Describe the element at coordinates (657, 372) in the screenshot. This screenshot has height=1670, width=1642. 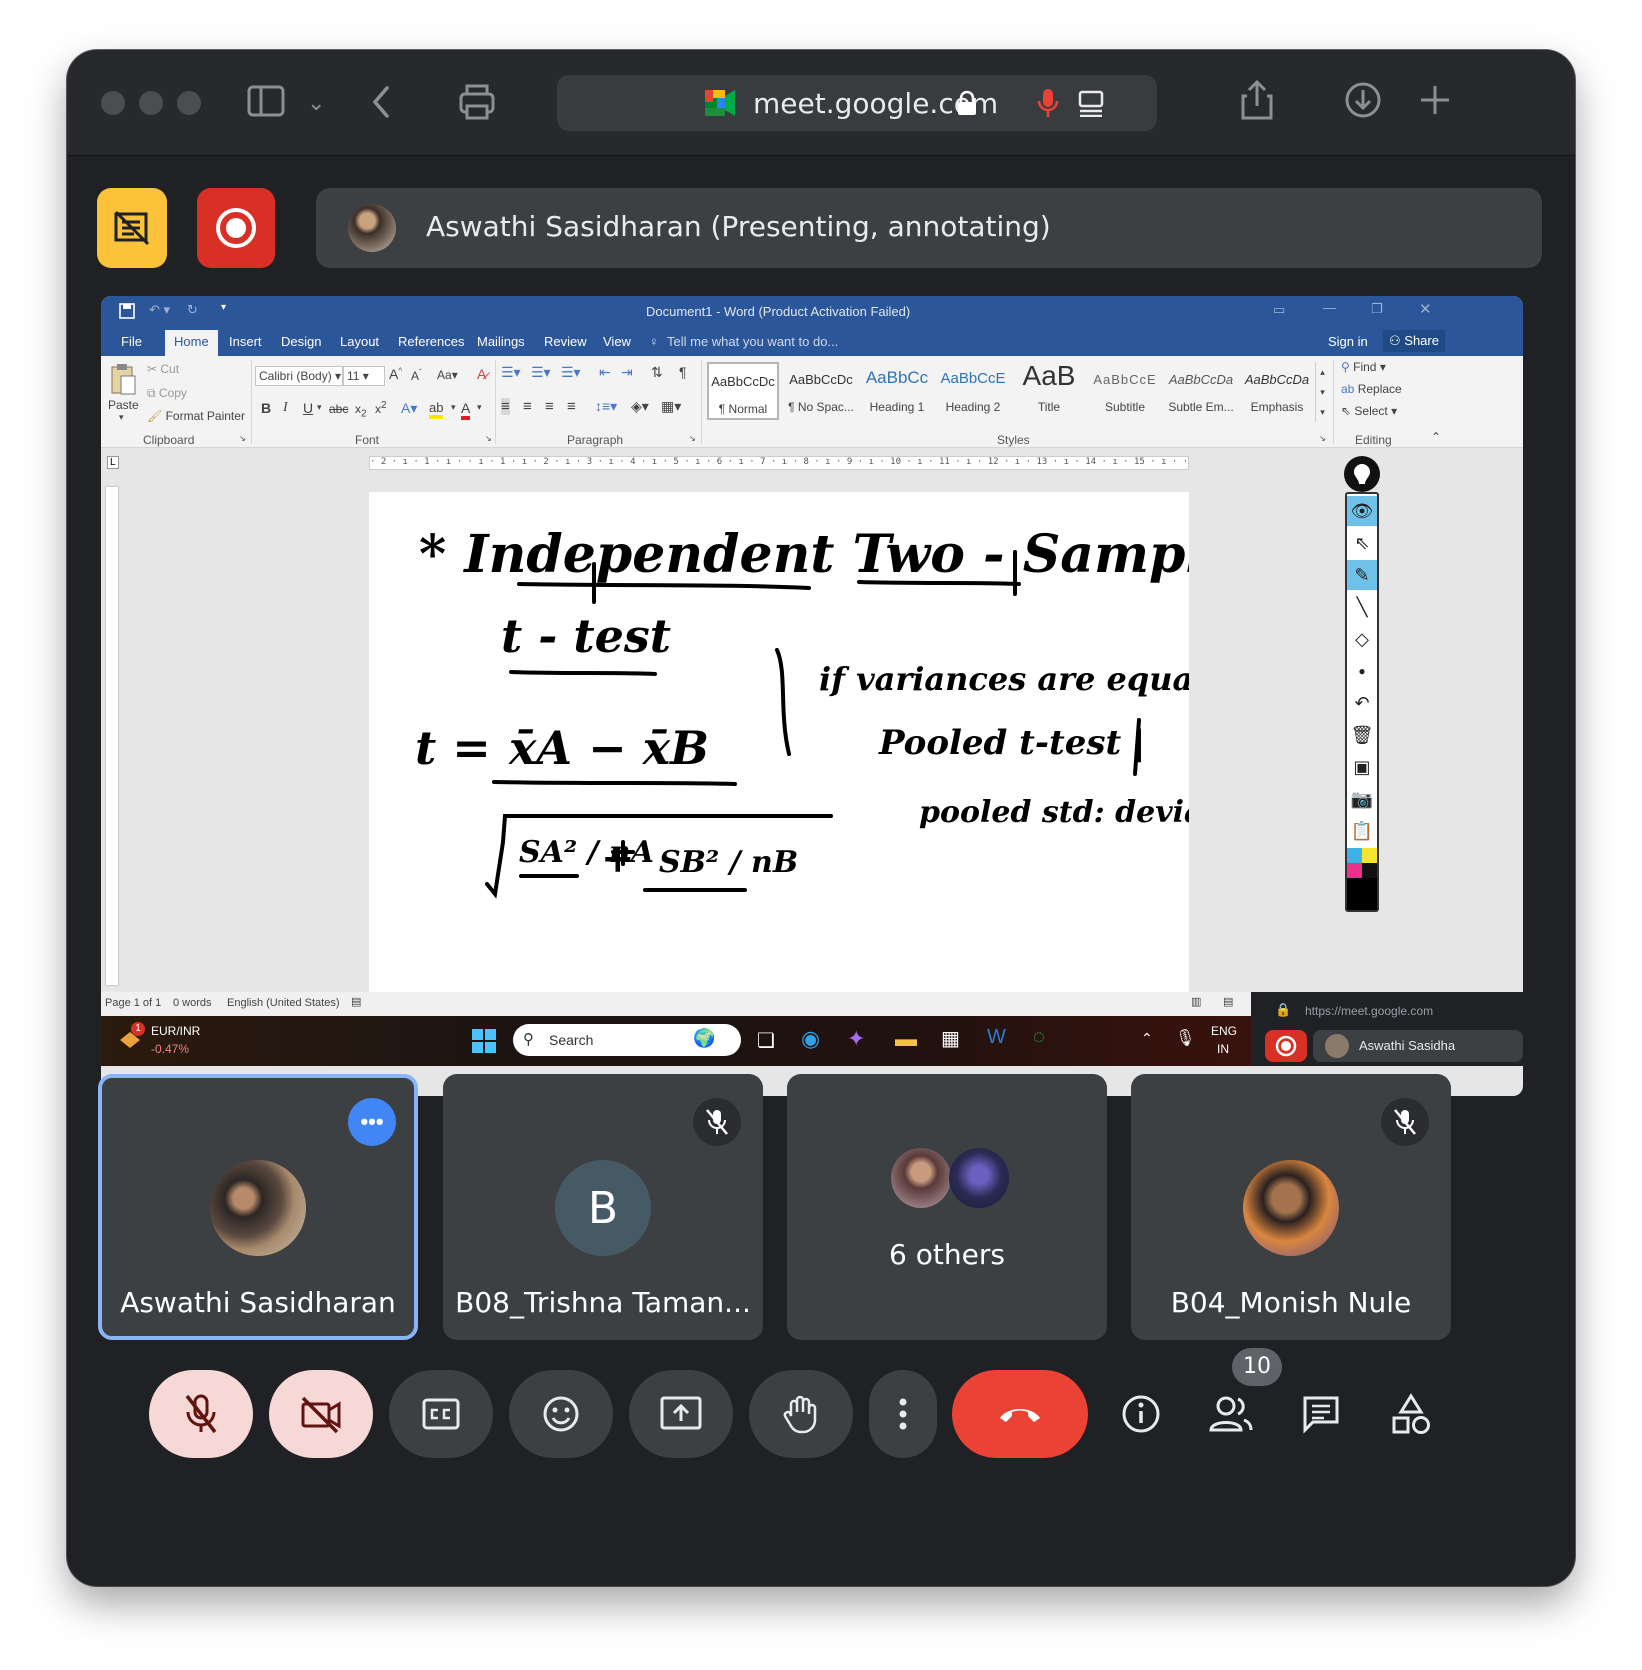
I see `sort-icon: ⇅` at that location.